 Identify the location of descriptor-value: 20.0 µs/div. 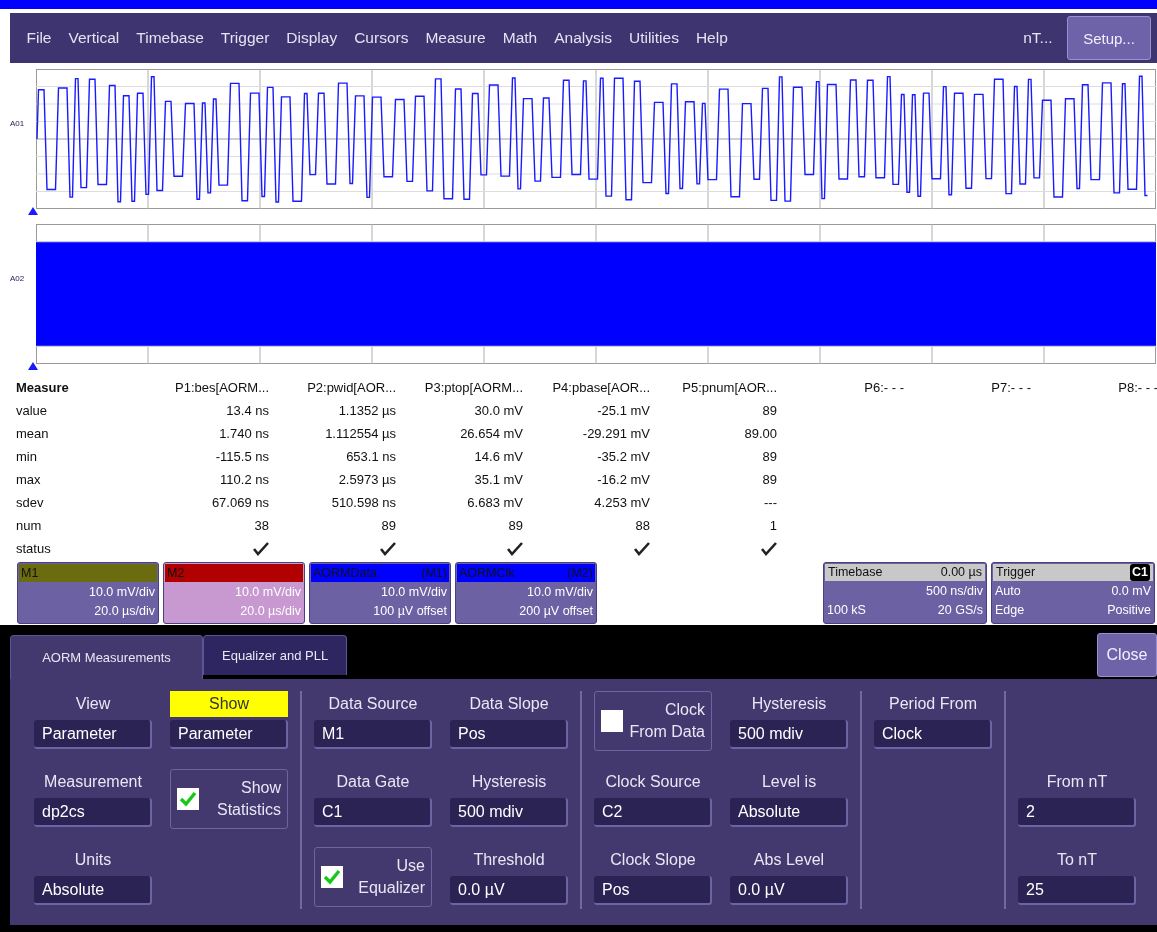
(270, 611).